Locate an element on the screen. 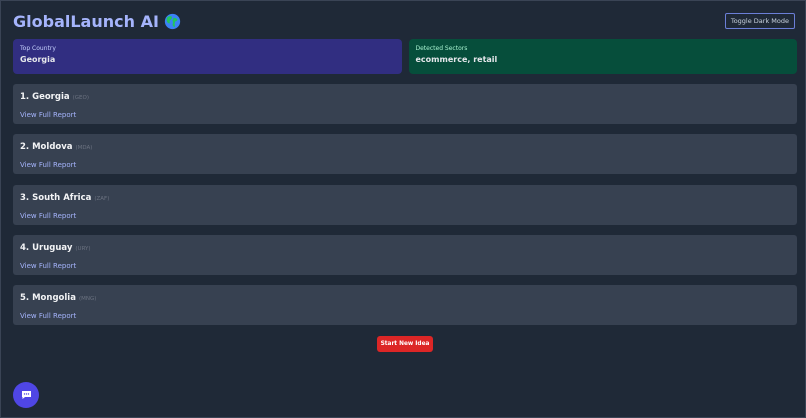 The width and height of the screenshot is (806, 418). country-row-title: 4. Uruguay (URY) is located at coordinates (405, 248).